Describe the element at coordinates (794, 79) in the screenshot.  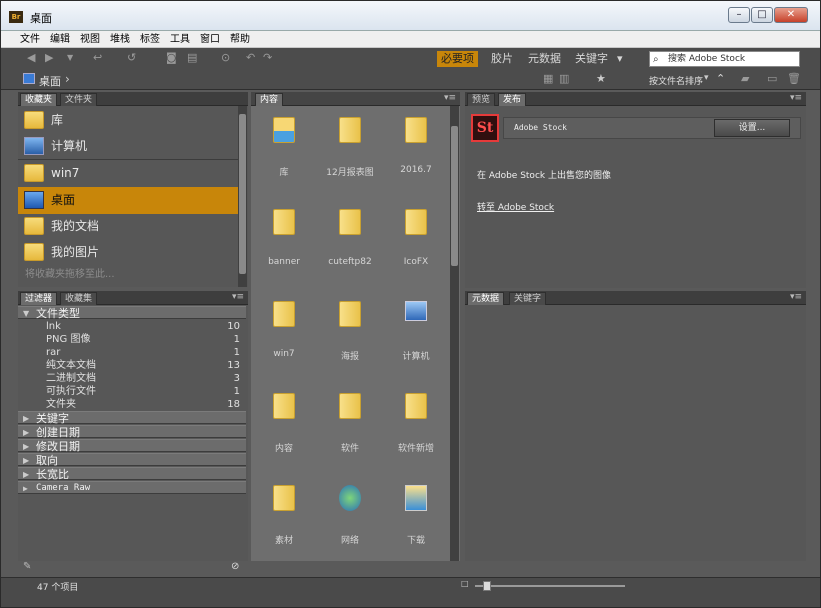
I see `delete-icon: 🗑` at that location.